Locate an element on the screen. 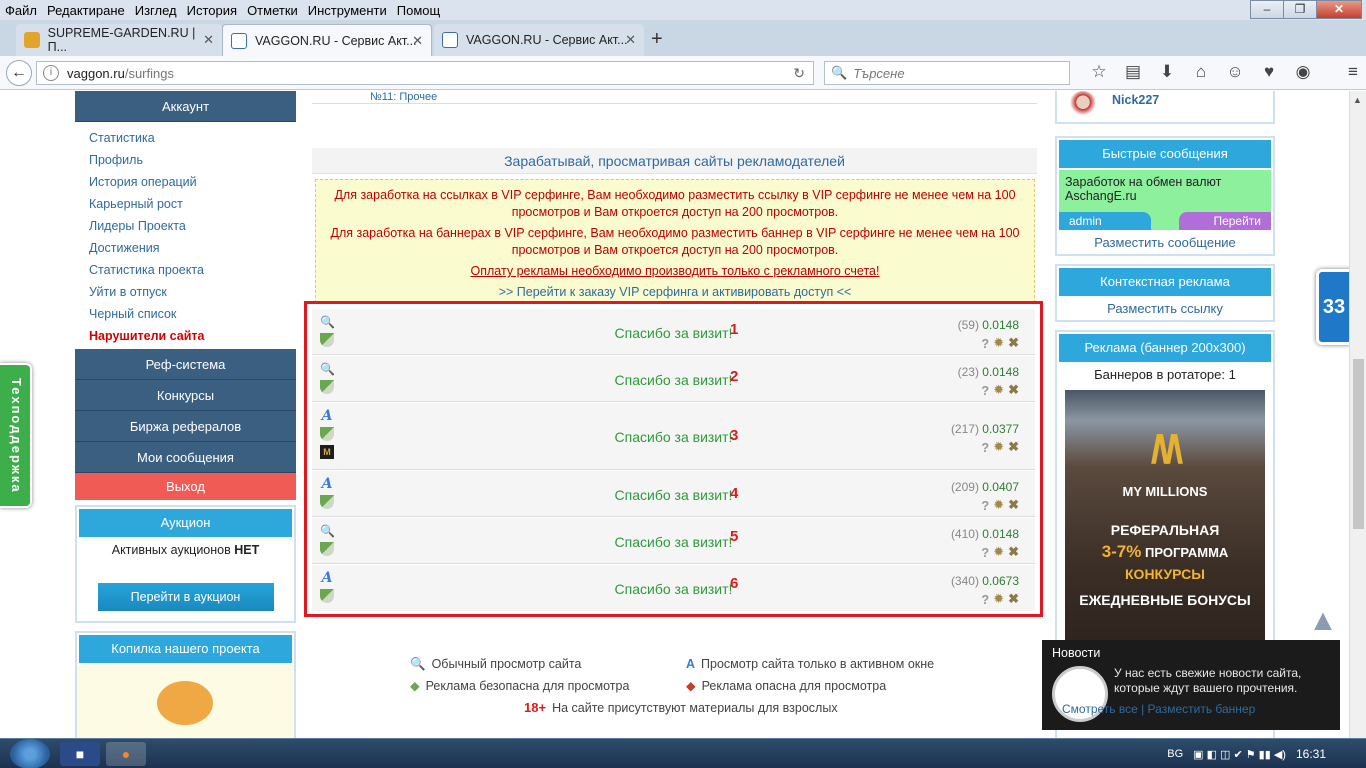 This screenshot has height=768, width=1366. news-links: Смотреть все | Разместить баннер is located at coordinates (1158, 709).